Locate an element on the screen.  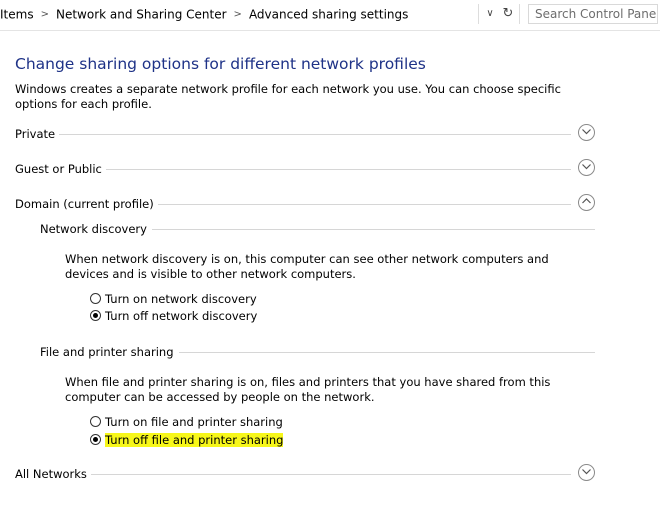
network-discovery-title: Network discovery is located at coordinates (96, 229).